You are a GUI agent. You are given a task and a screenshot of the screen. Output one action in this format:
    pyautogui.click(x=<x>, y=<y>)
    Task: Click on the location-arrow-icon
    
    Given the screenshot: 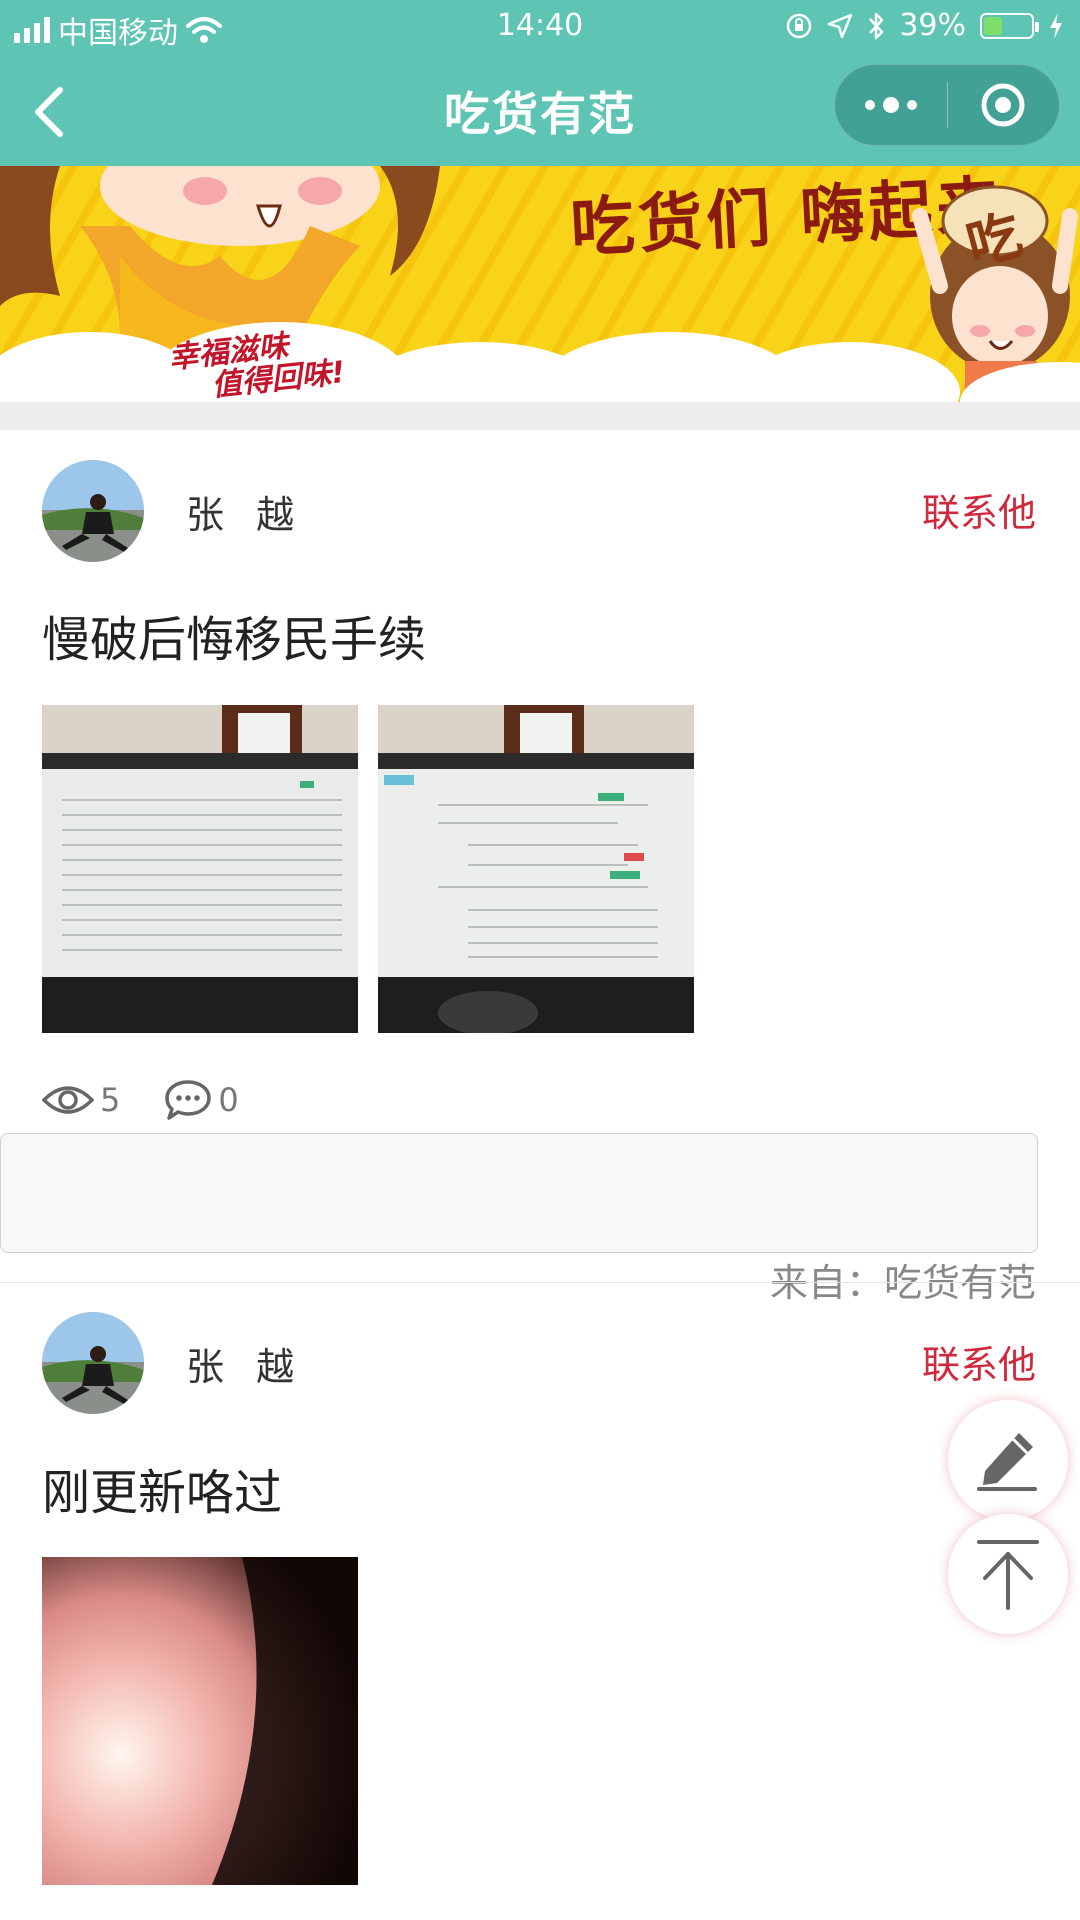 What is the action you would take?
    pyautogui.click(x=840, y=25)
    